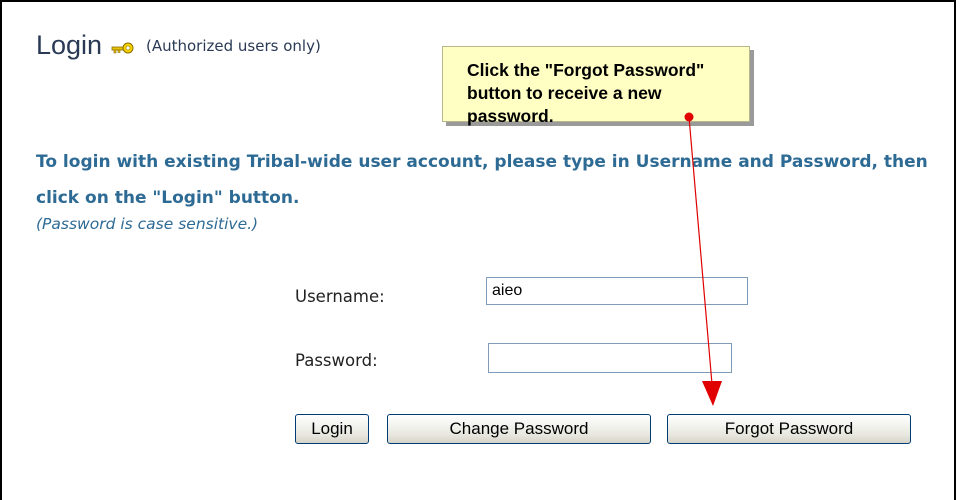 The image size is (960, 500). Describe the element at coordinates (617, 291) in the screenshot. I see `username-input` at that location.